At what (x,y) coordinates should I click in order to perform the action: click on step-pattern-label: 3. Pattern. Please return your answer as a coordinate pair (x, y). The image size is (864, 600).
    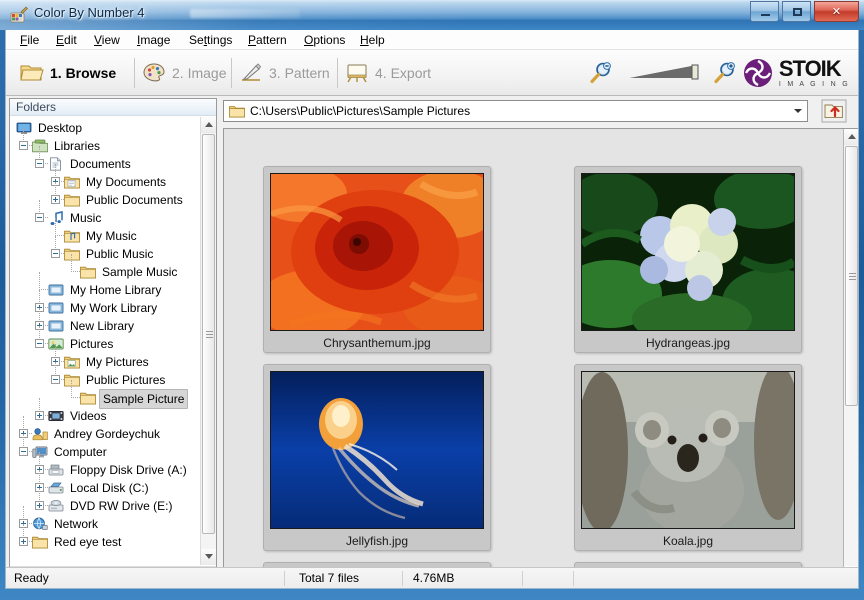
    Looking at the image, I should click on (299, 73).